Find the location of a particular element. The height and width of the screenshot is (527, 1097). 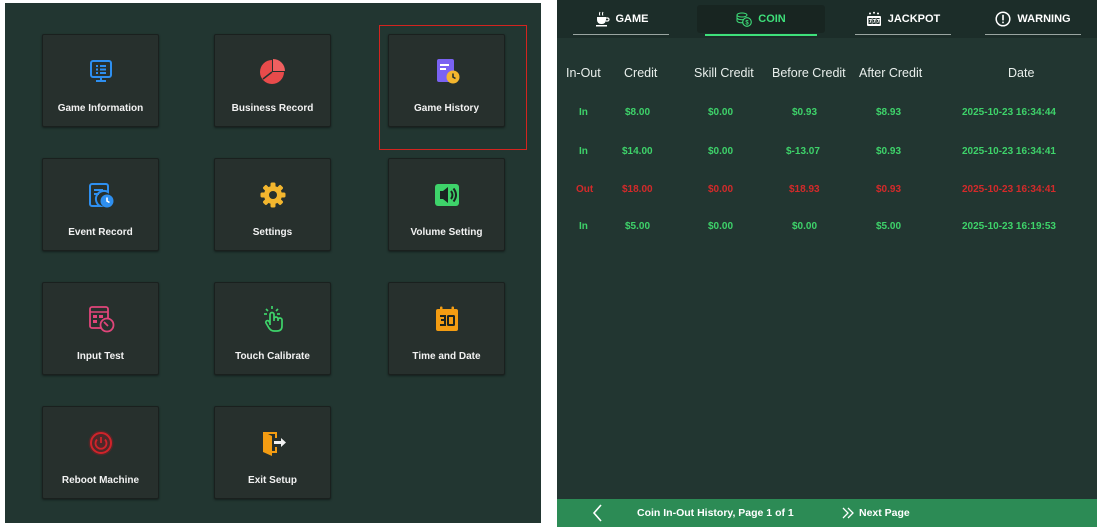

volume-setting-tile: Volume Setting is located at coordinates (446, 204).